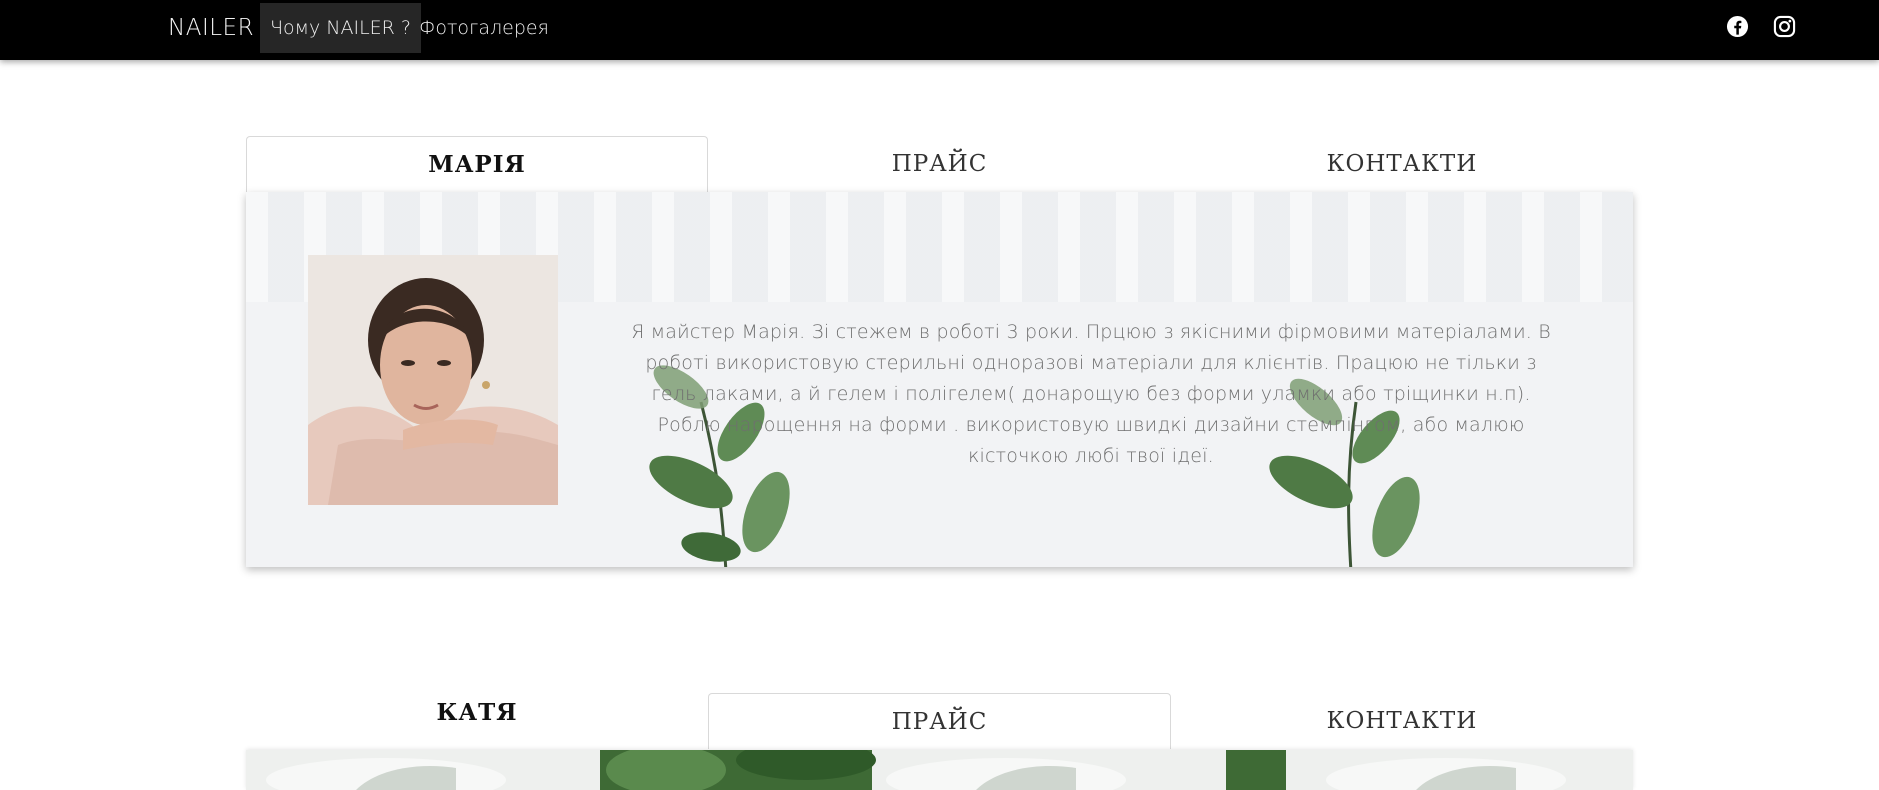 The image size is (1879, 790). I want to click on master-portrait-image, so click(433, 380).